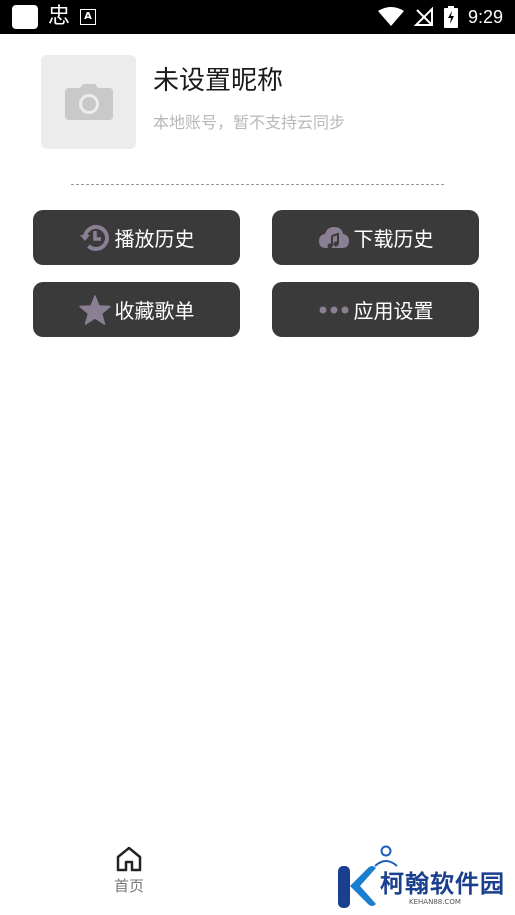  What do you see at coordinates (218, 78) in the screenshot?
I see `nickname: 未设置昵称` at bounding box center [218, 78].